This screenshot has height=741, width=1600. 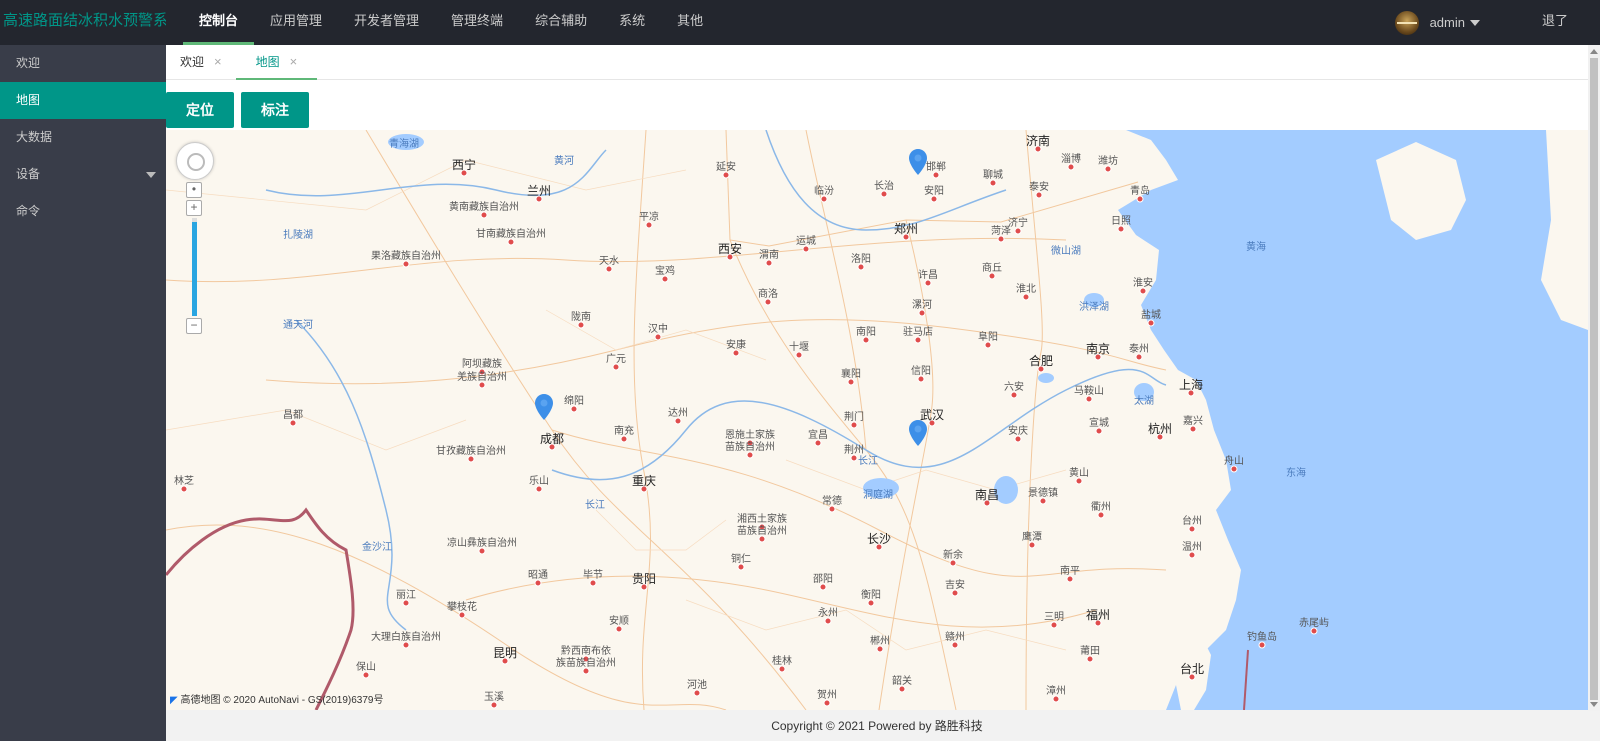 What do you see at coordinates (823, 579) in the screenshot?
I see `map-label: 邵阳` at bounding box center [823, 579].